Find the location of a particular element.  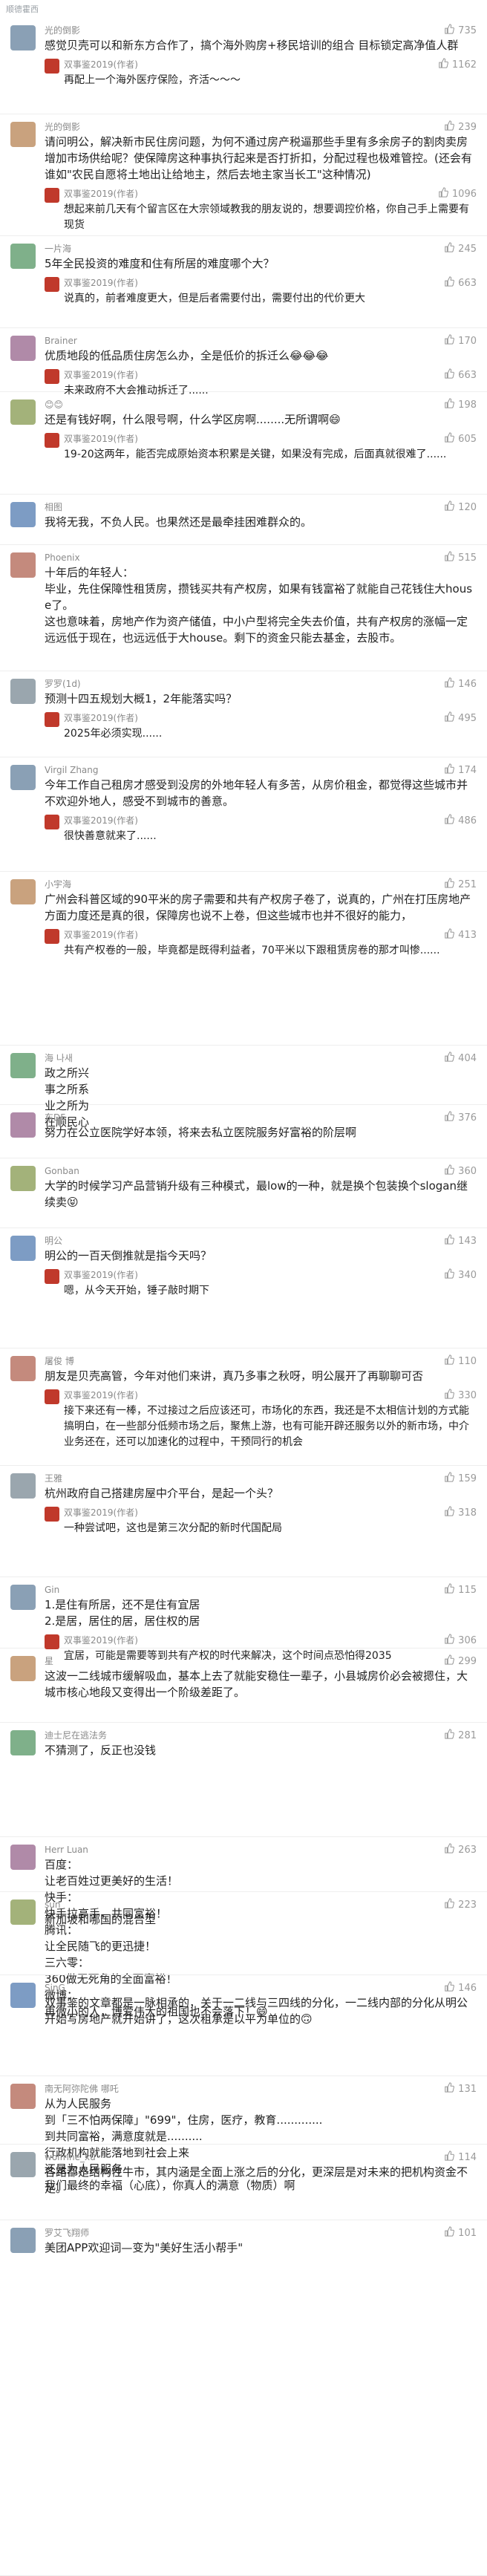

comment-username: Virgil Zhang is located at coordinates (261, 767).